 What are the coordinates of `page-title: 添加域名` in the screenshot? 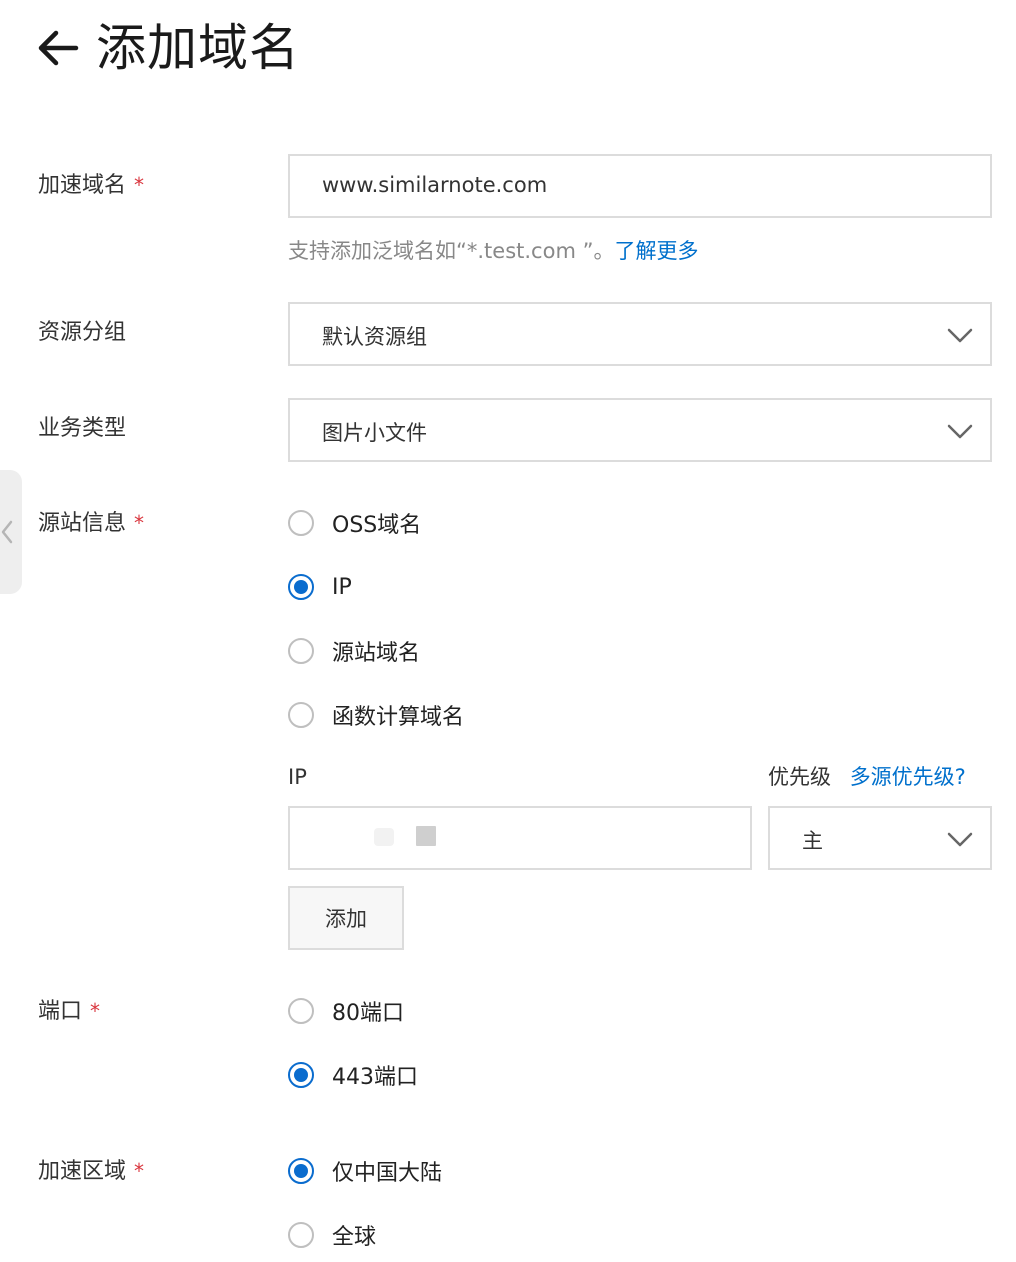 It's located at (198, 48).